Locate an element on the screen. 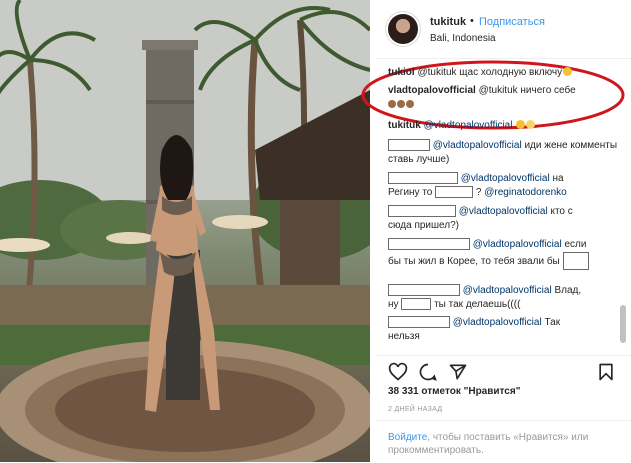  heart-icon is located at coordinates (398, 372).